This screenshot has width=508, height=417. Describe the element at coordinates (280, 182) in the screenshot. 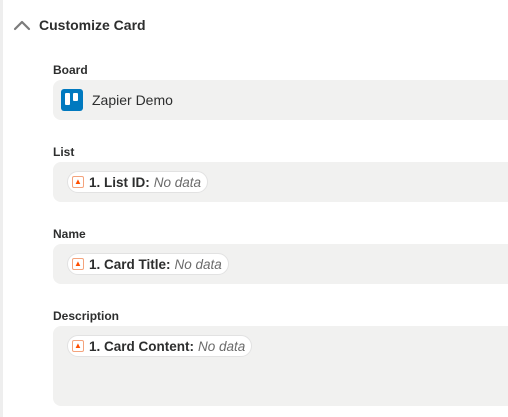

I see `list-field: ▲ 1. List ID: No data` at that location.